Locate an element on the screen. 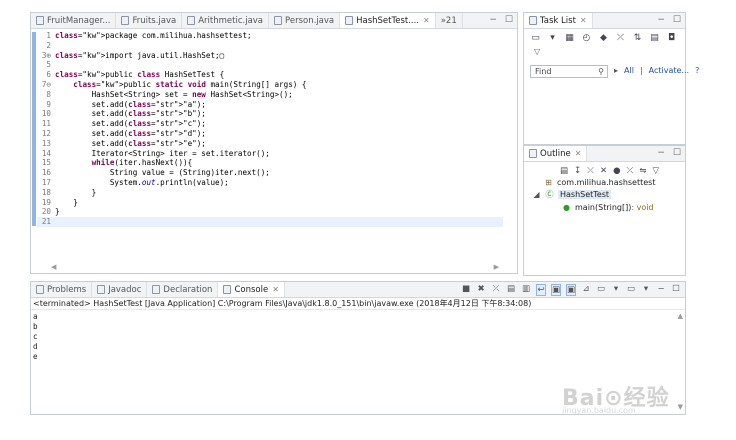 This screenshot has height=440, width=736. console-output: abcde is located at coordinates (35, 337).